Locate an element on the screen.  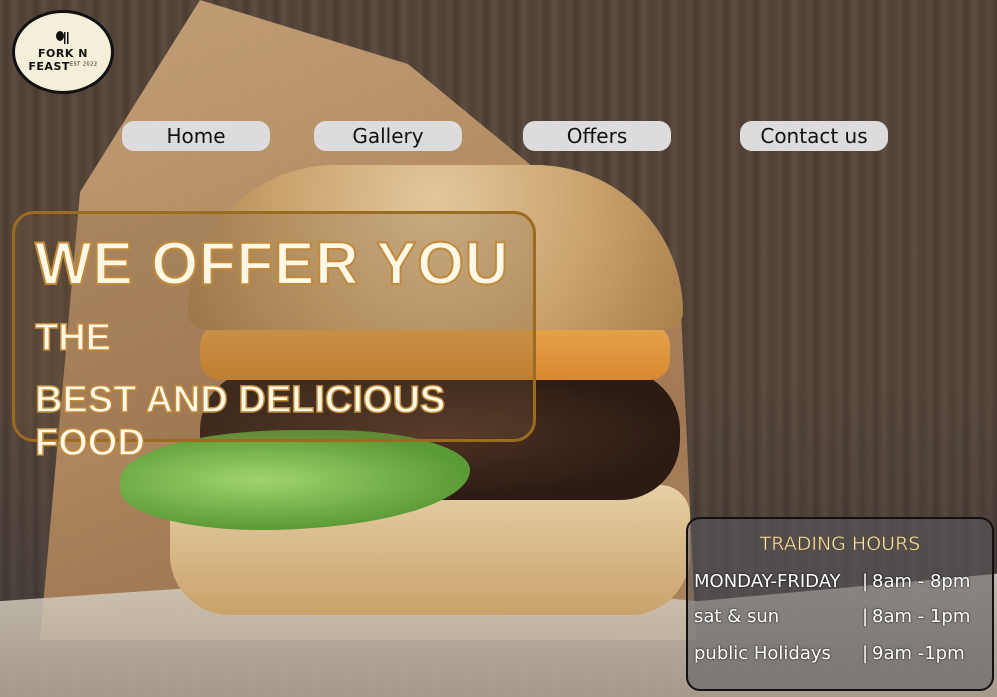
nav-gallery-button: Gallery is located at coordinates (388, 136).